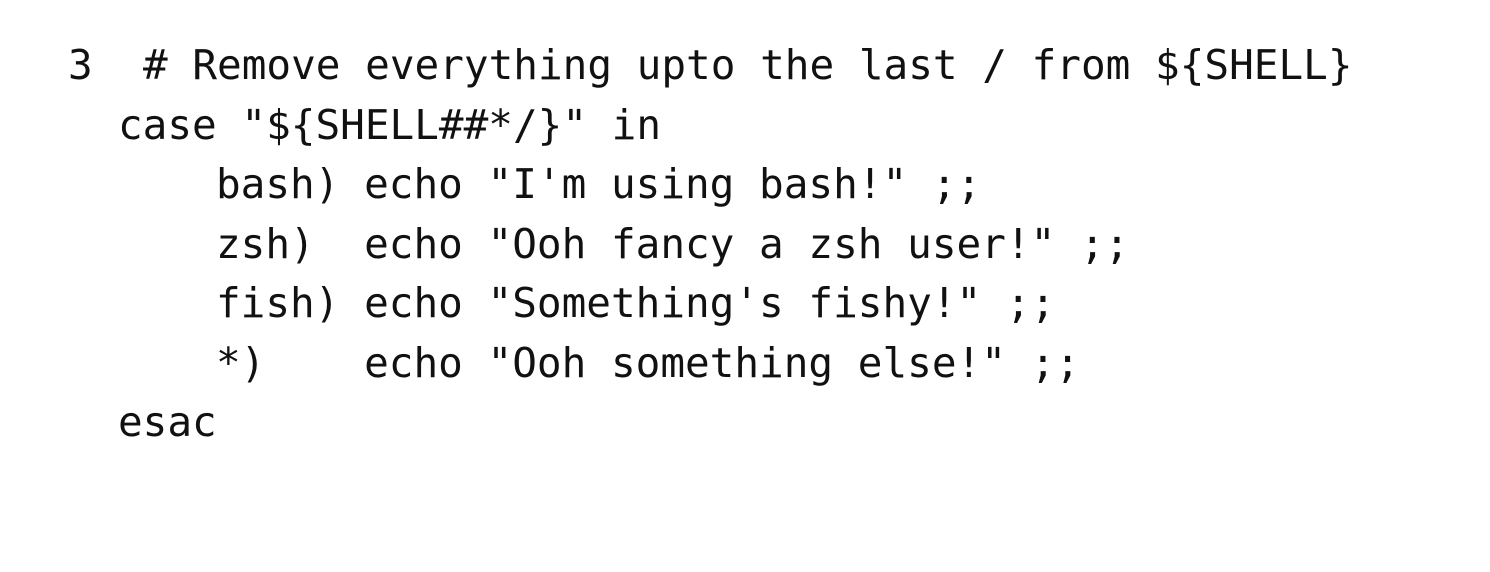 This screenshot has height=572, width=1490. Describe the element at coordinates (648, 362) in the screenshot. I see `default-branch-text: *) echo "Ooh something else!" ;;` at that location.